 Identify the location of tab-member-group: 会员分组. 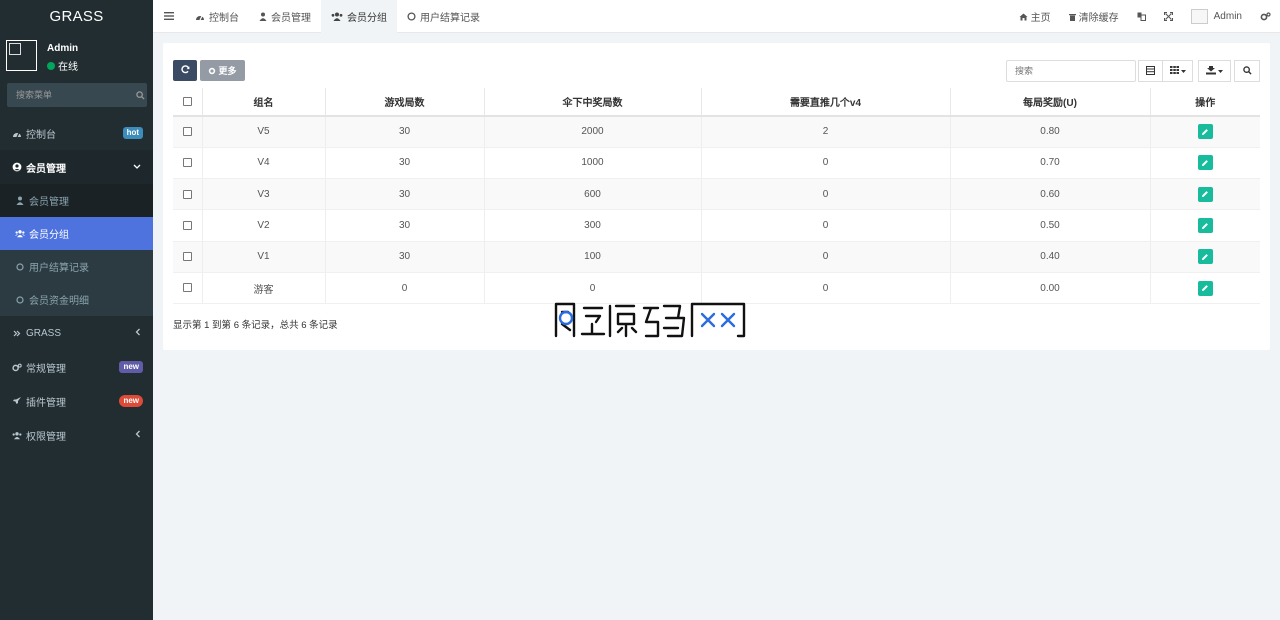
(359, 16).